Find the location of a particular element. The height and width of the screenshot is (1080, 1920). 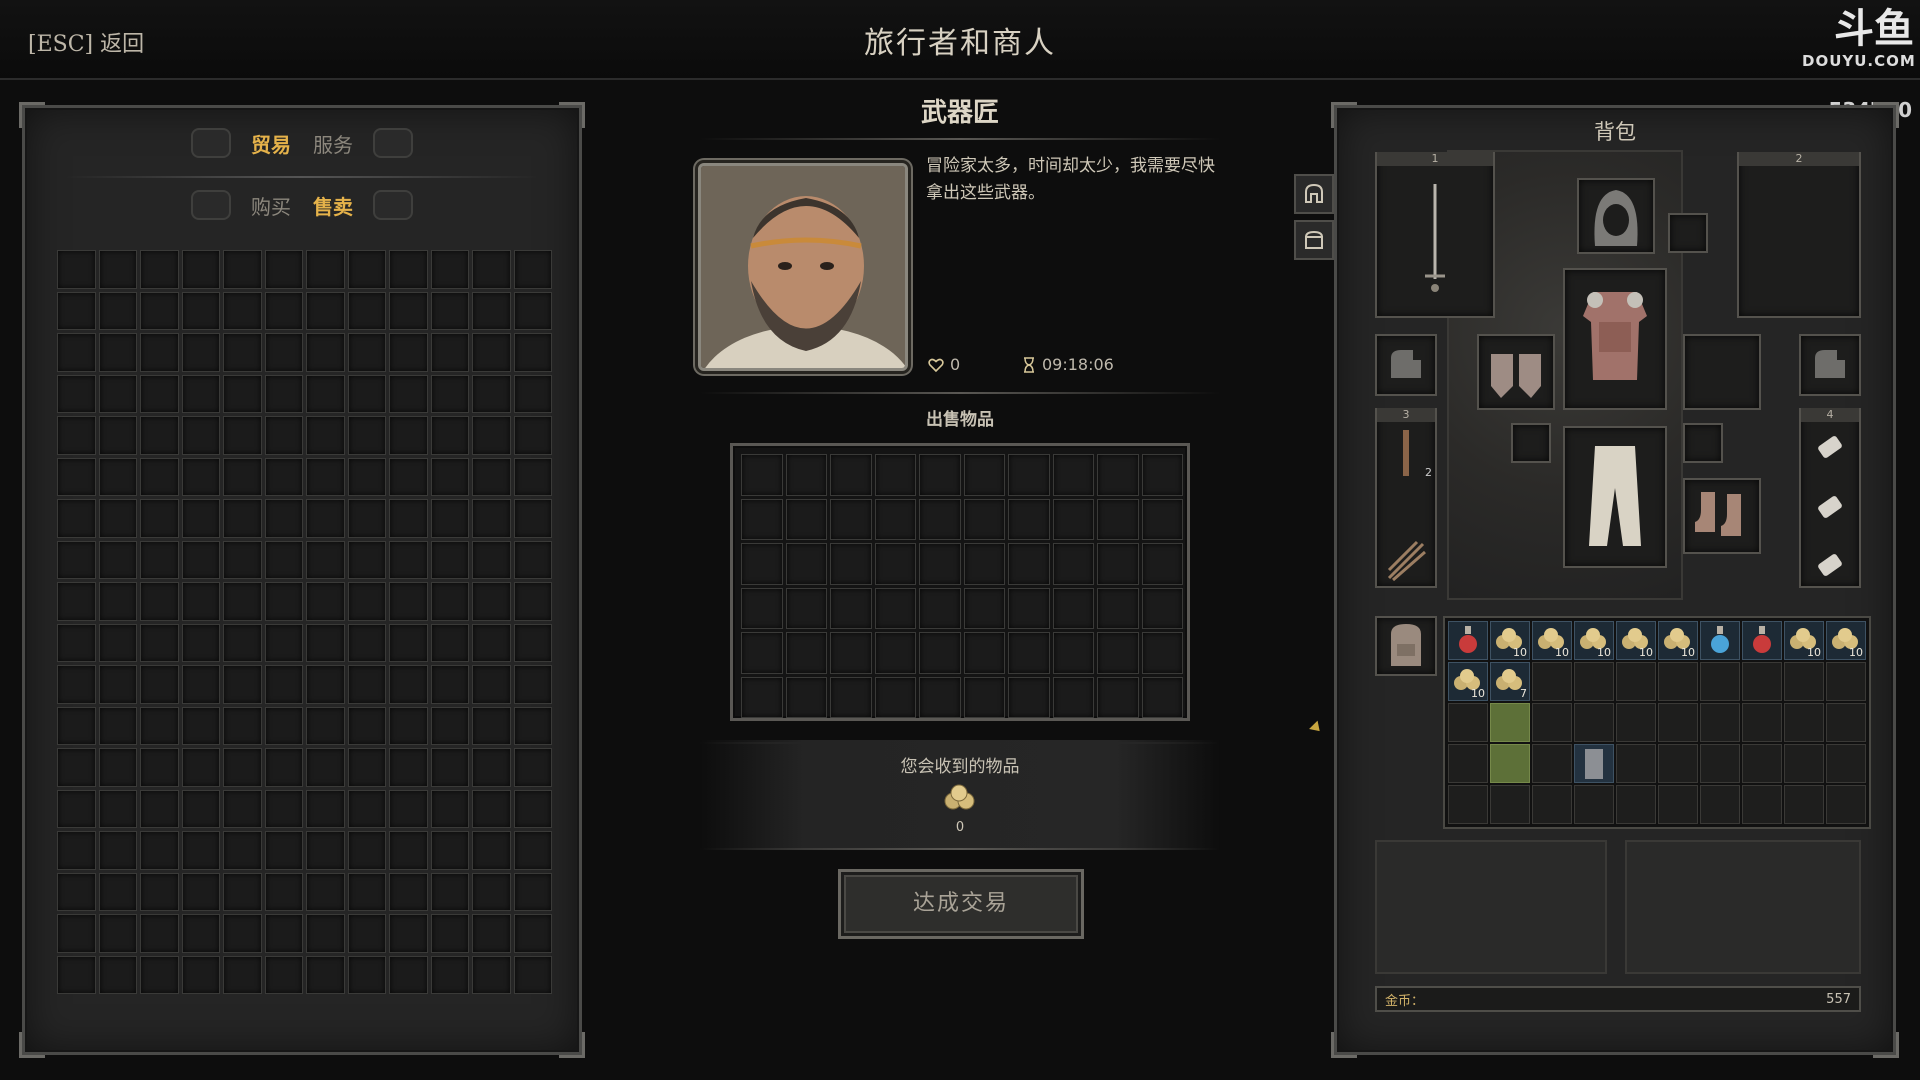

weapon-slot-1: 1 is located at coordinates (1435, 235).